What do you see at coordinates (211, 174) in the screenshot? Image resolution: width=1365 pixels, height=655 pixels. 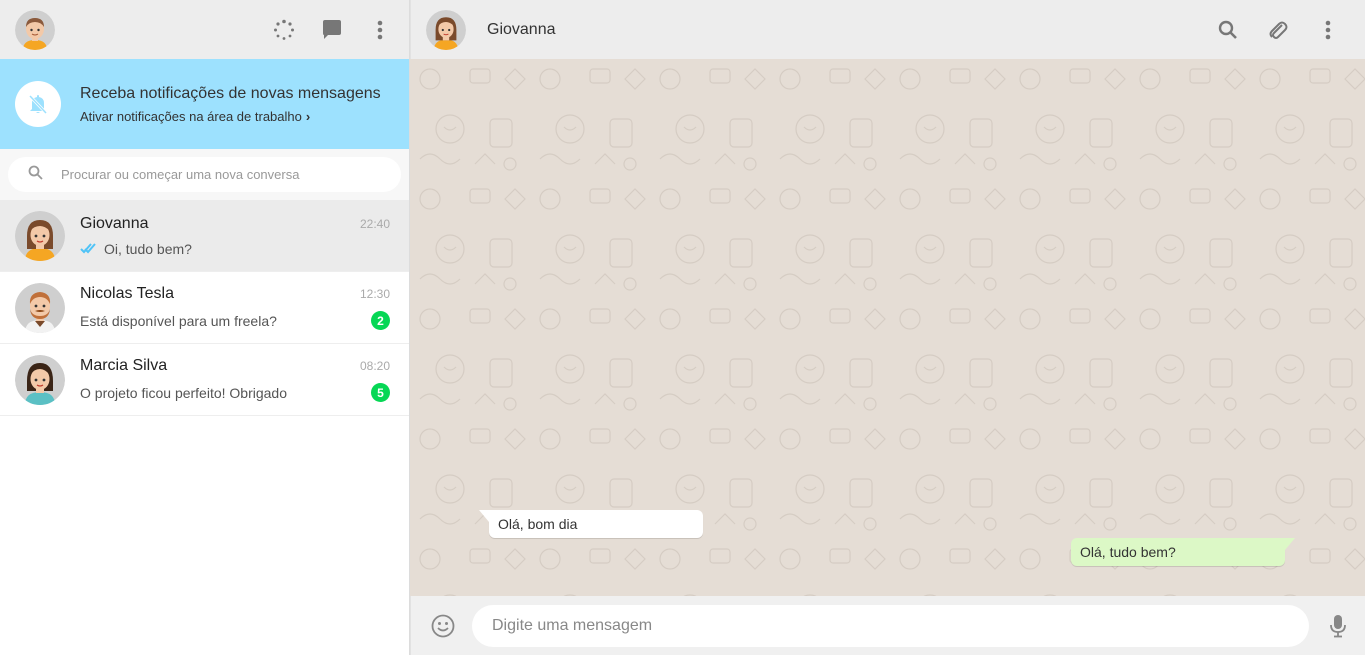 I see `search-input` at bounding box center [211, 174].